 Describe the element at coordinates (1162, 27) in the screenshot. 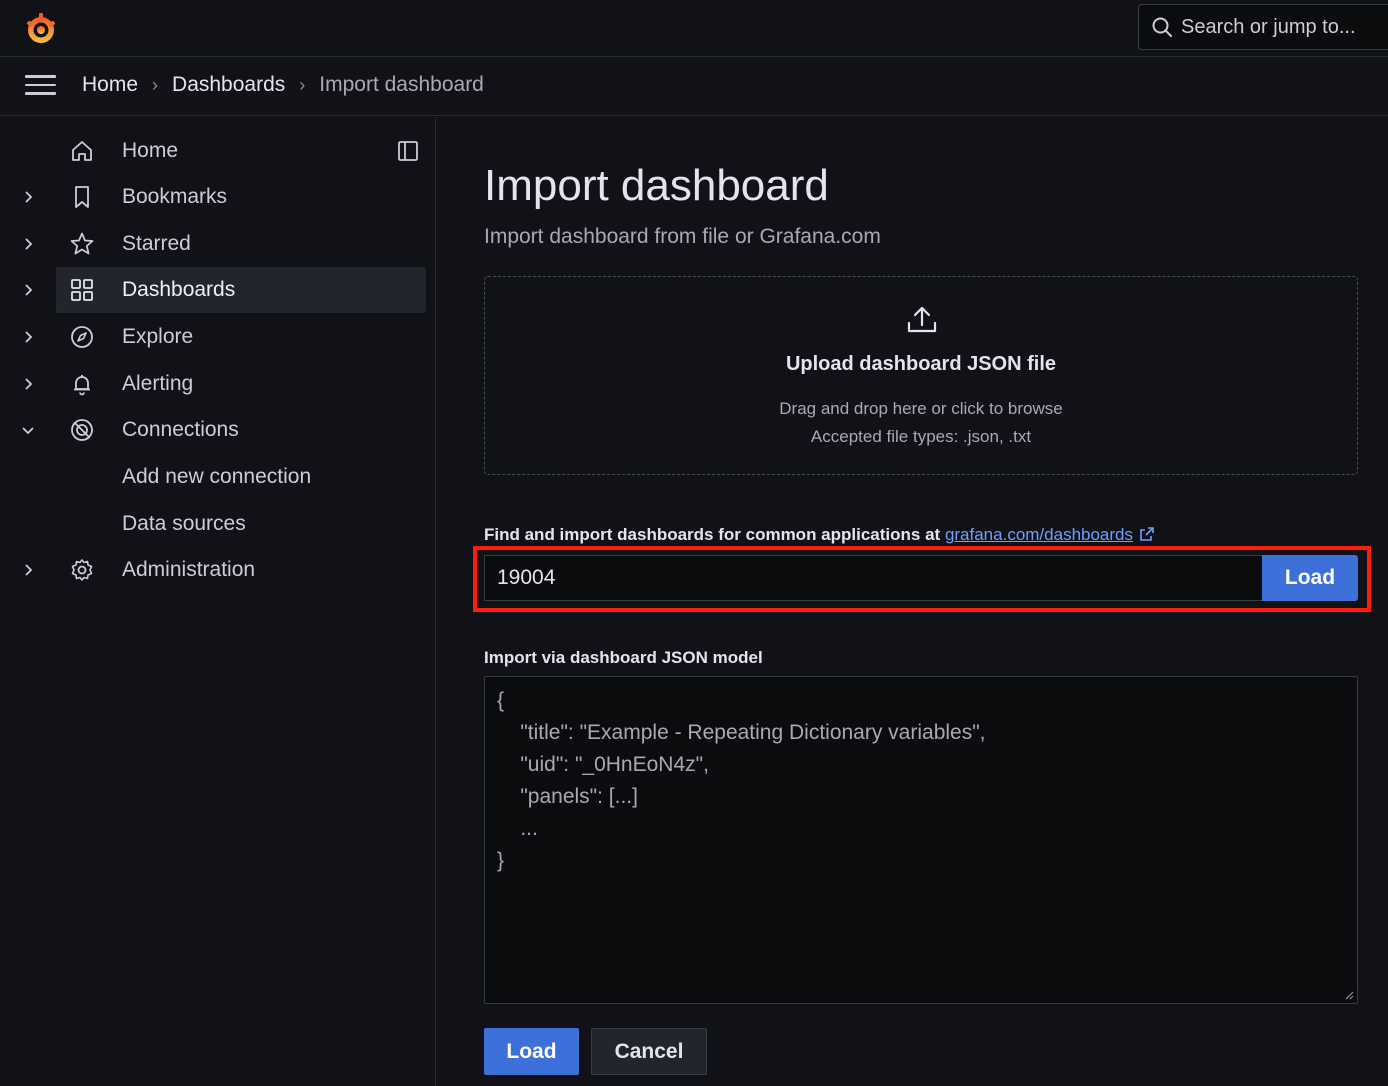

I see `search-icon` at that location.